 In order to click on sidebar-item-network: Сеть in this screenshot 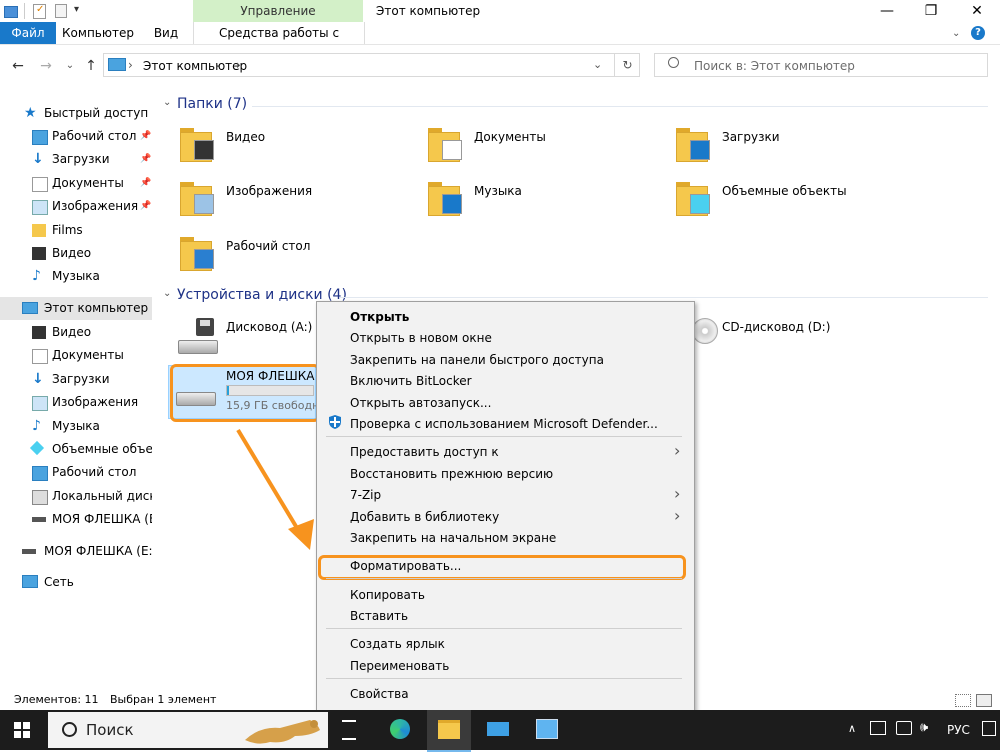, I will do `click(76, 582)`.